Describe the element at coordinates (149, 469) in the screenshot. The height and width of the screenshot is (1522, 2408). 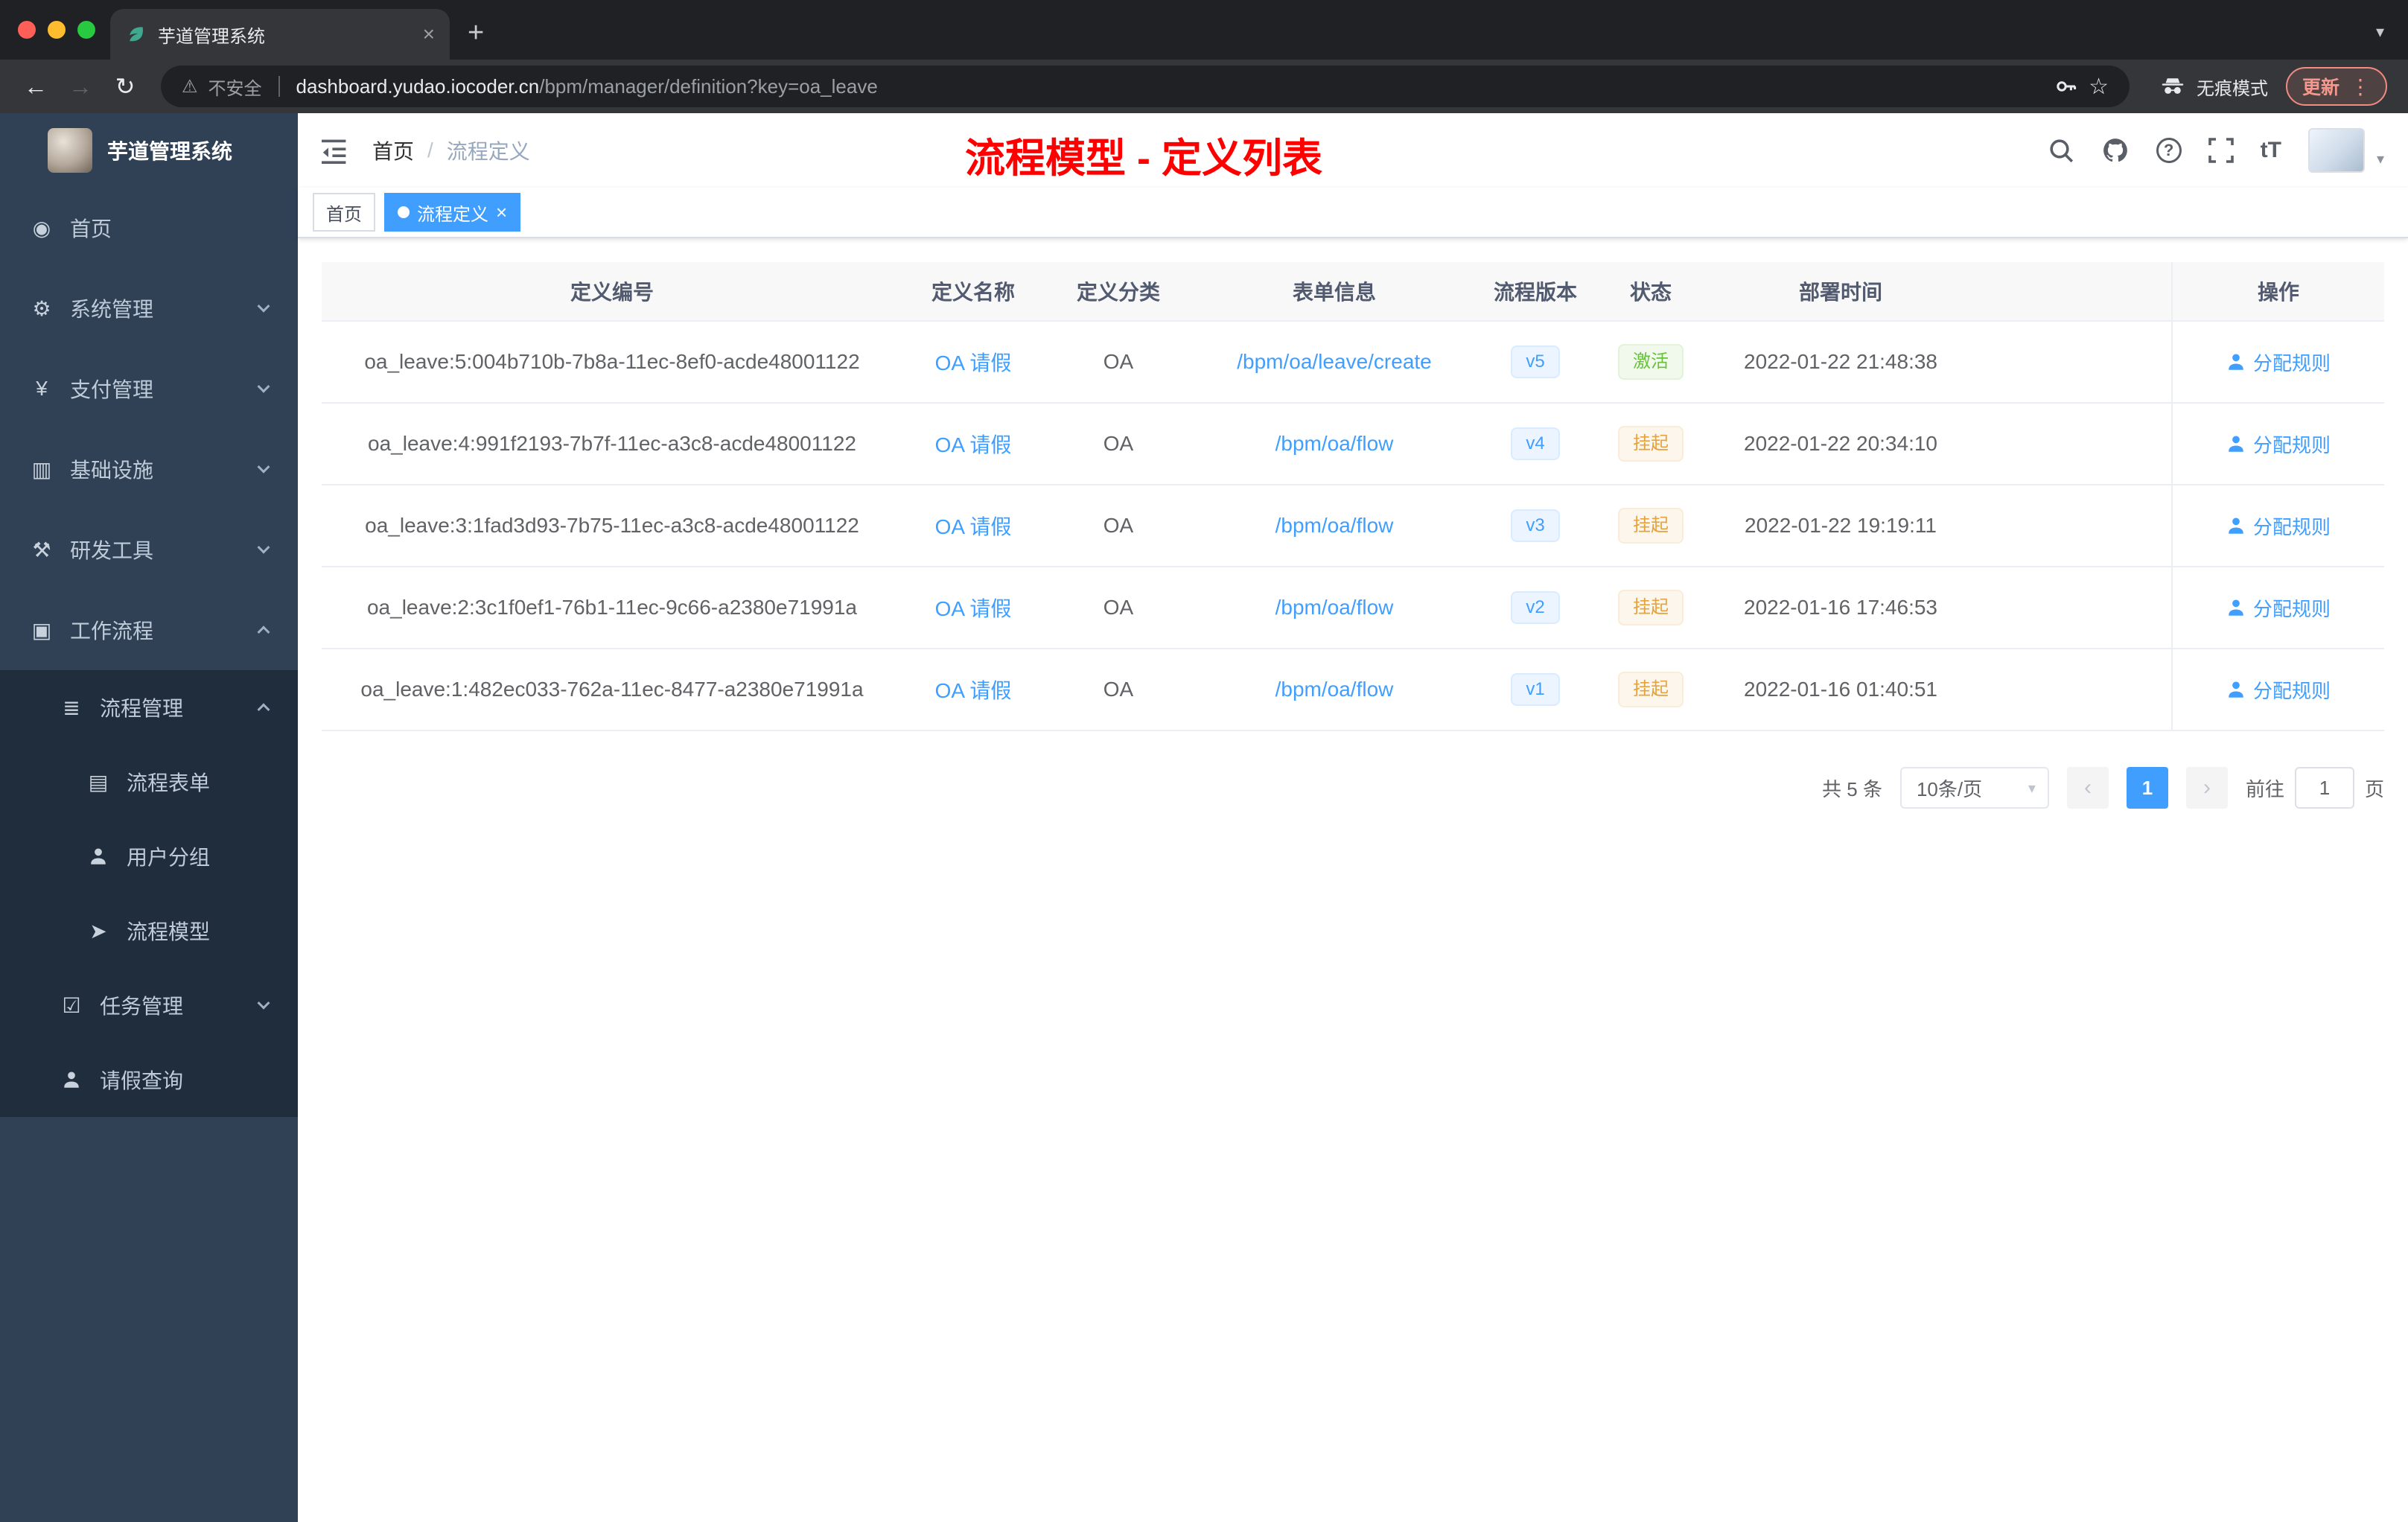
I see `sidebar-item-infrastructure: ▥ 基础设施` at that location.